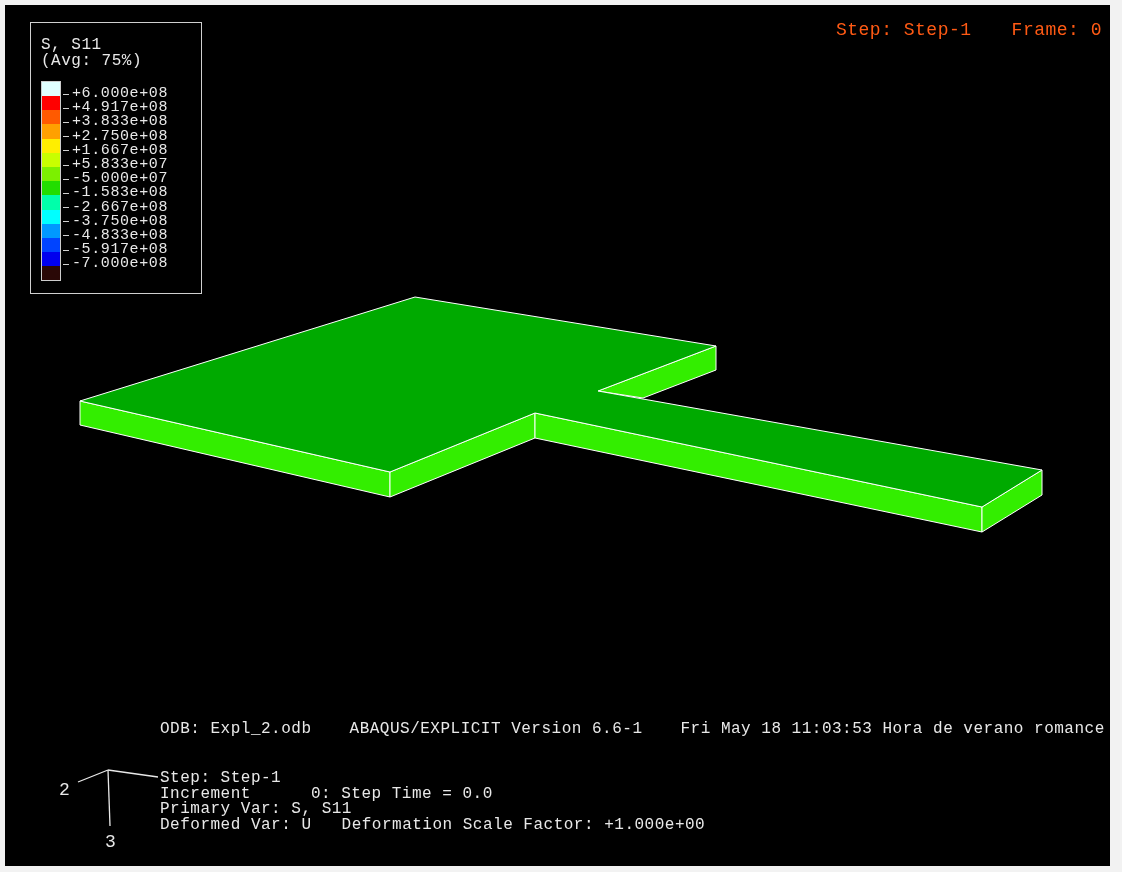 The width and height of the screenshot is (1122, 872). I want to click on legend-label: +2.750e+08, so click(120, 136).